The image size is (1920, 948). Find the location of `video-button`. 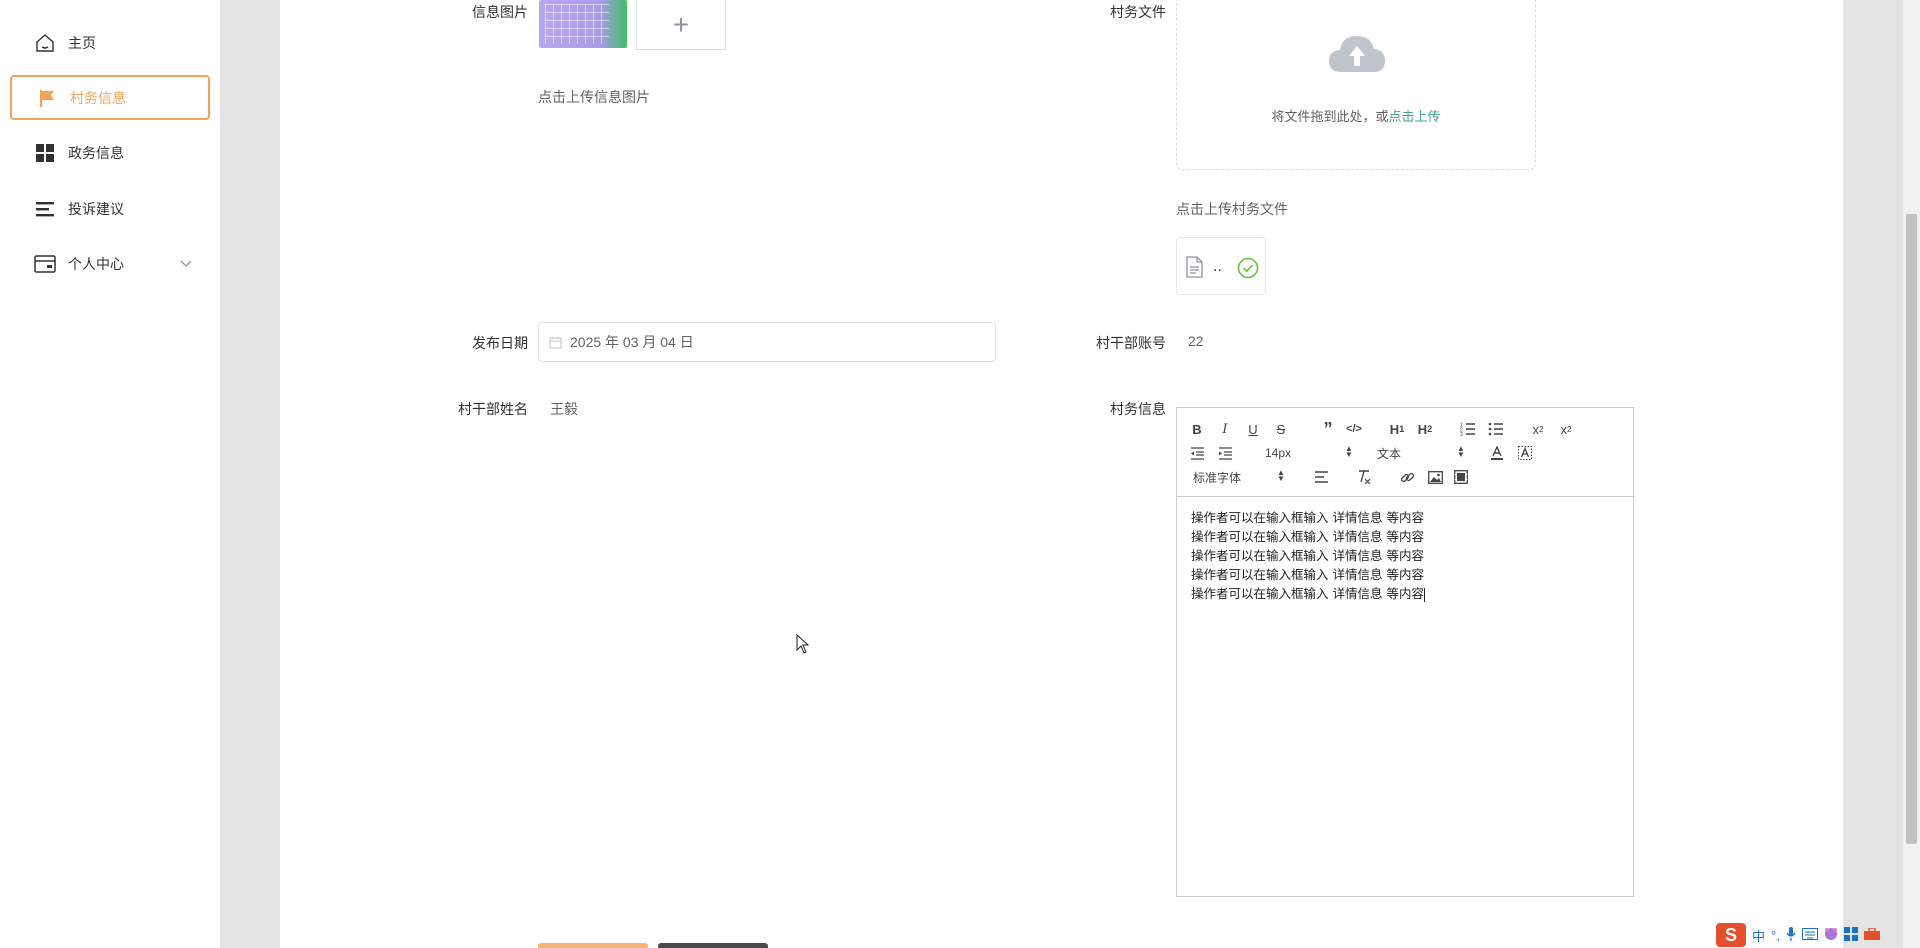

video-button is located at coordinates (1461, 477).